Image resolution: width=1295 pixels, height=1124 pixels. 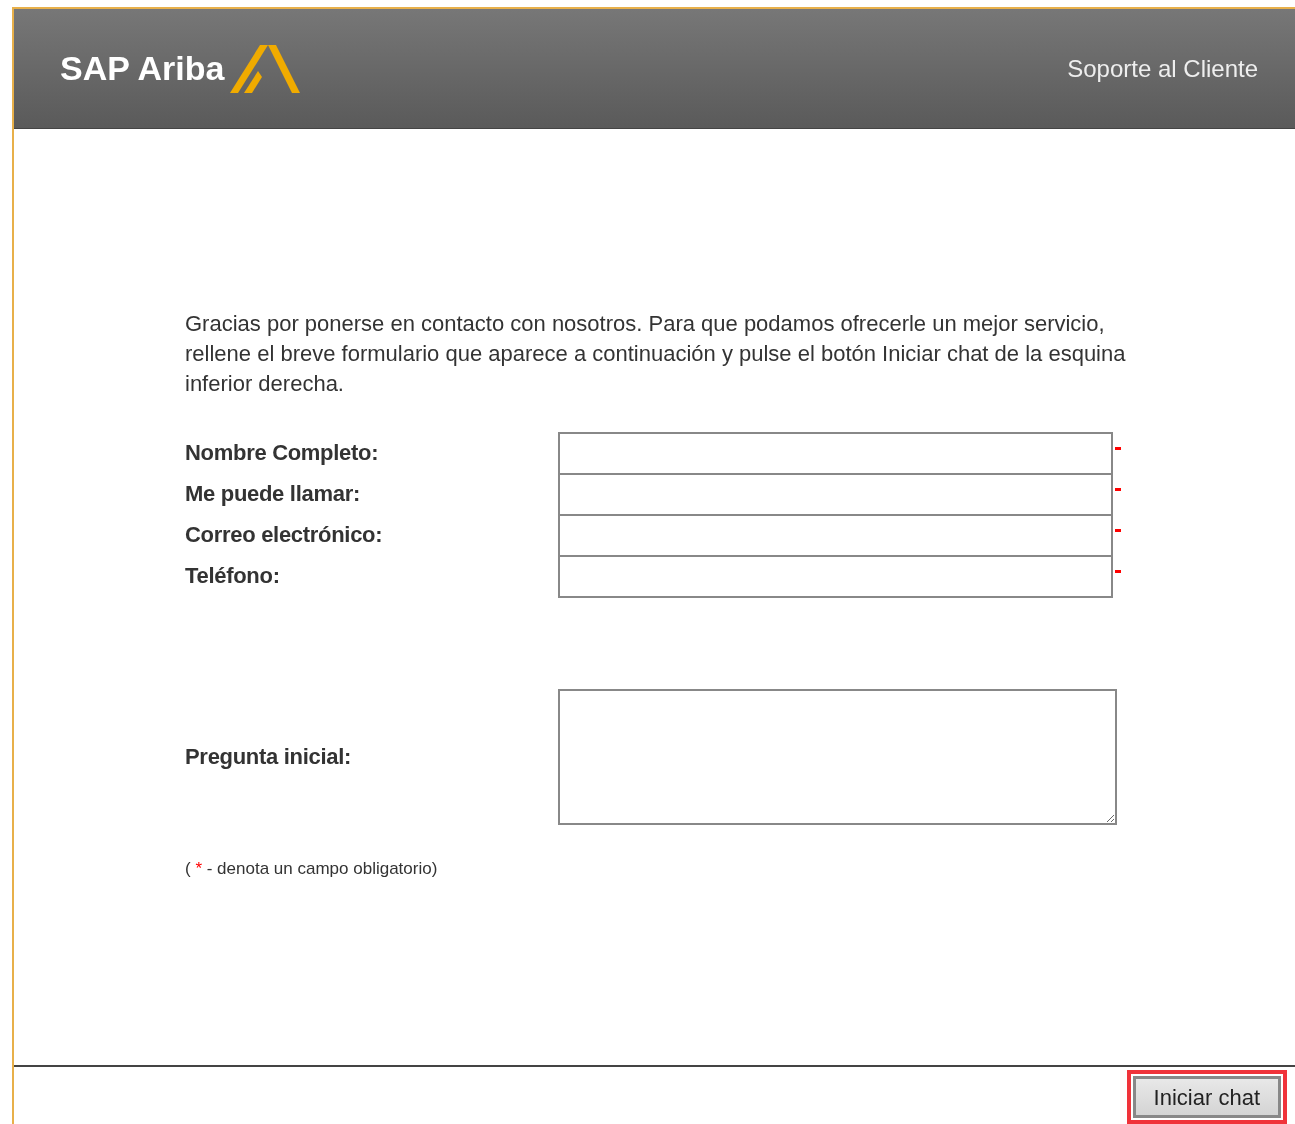 What do you see at coordinates (1206, 1097) in the screenshot?
I see `start-chat-button: Iniciar chat` at bounding box center [1206, 1097].